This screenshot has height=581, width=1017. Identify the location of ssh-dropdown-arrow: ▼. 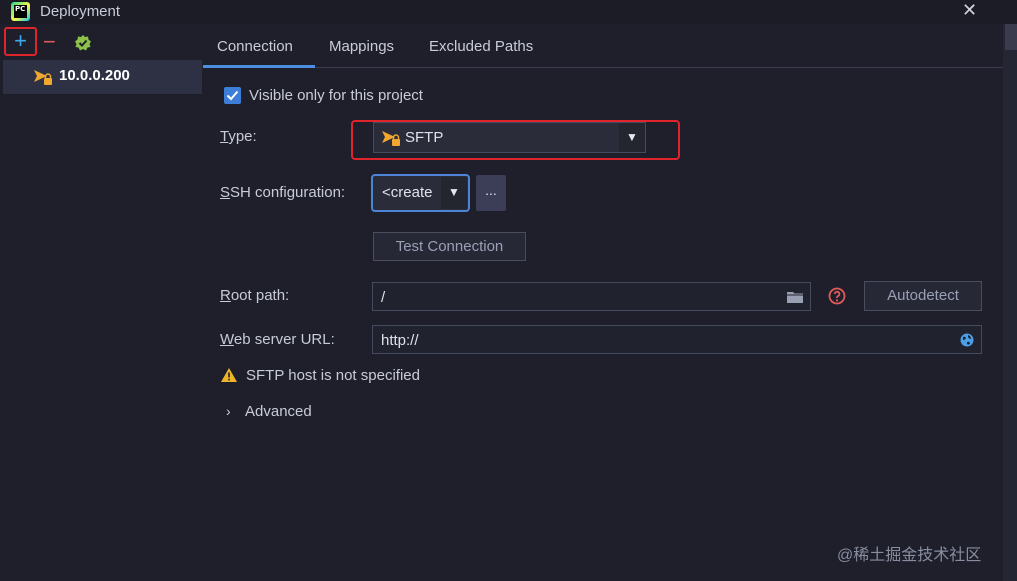
(454, 193).